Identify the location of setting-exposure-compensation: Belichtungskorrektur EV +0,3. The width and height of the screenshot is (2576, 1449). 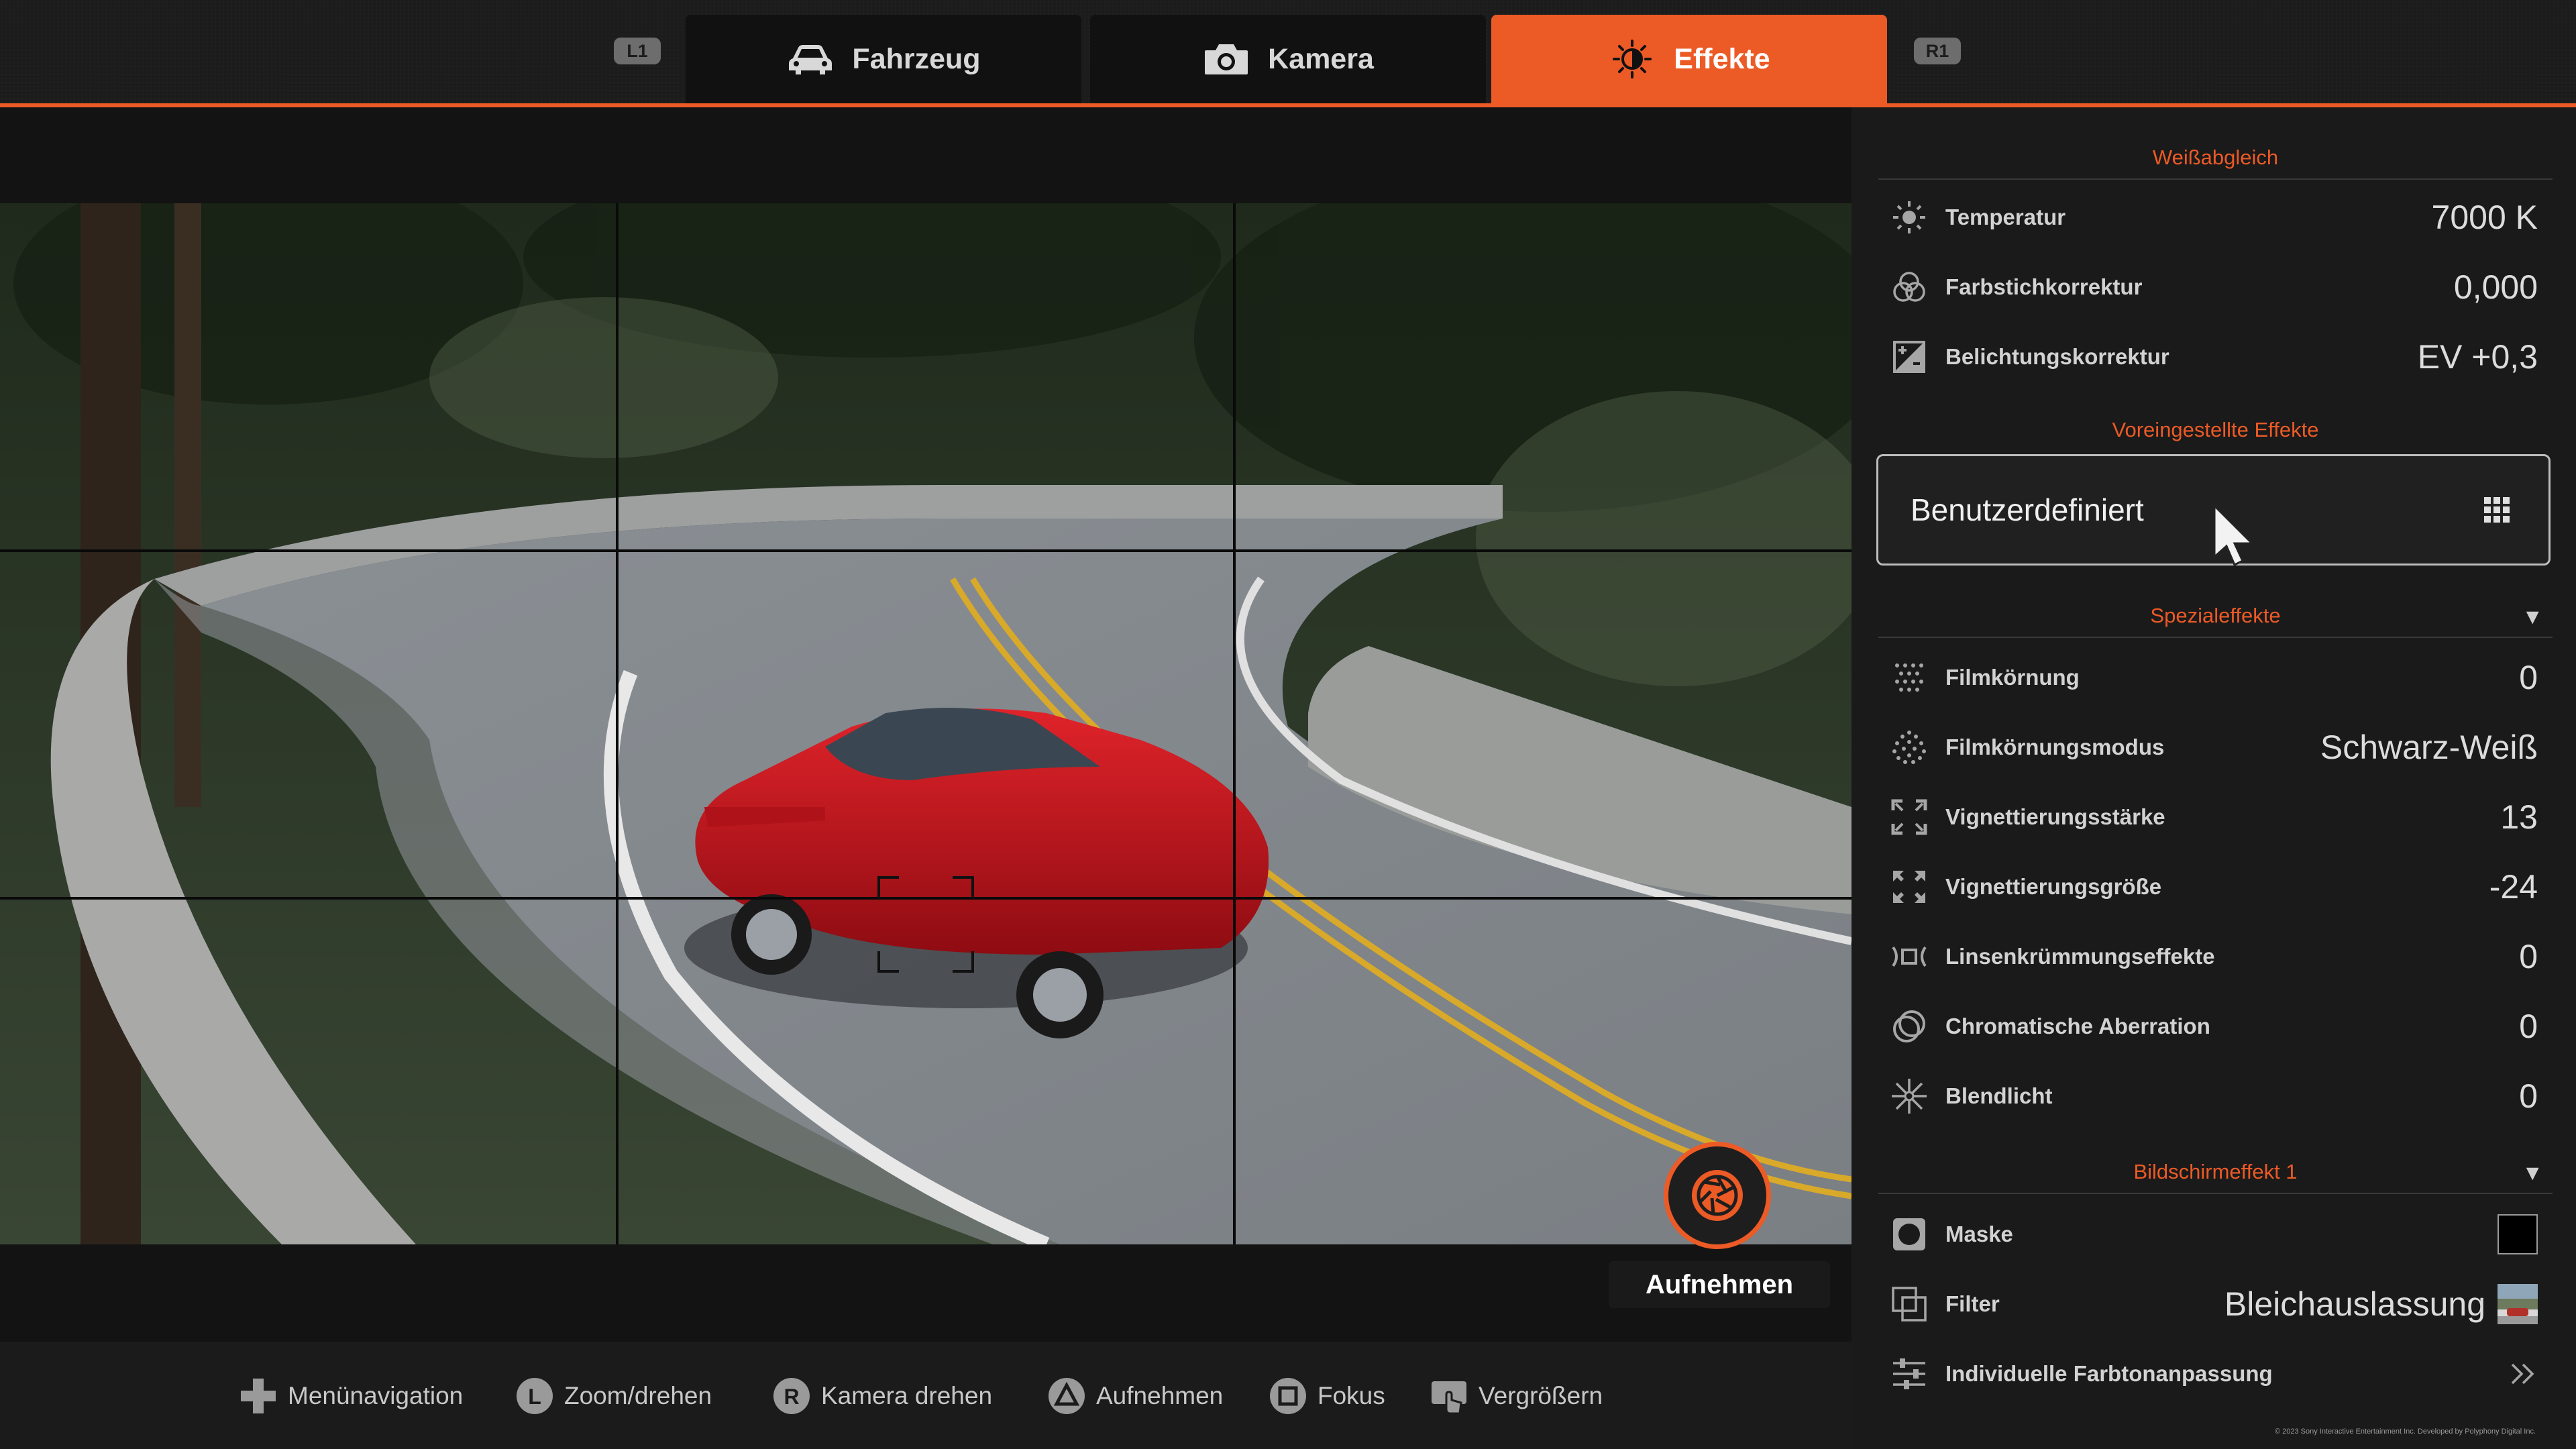
(2215, 357).